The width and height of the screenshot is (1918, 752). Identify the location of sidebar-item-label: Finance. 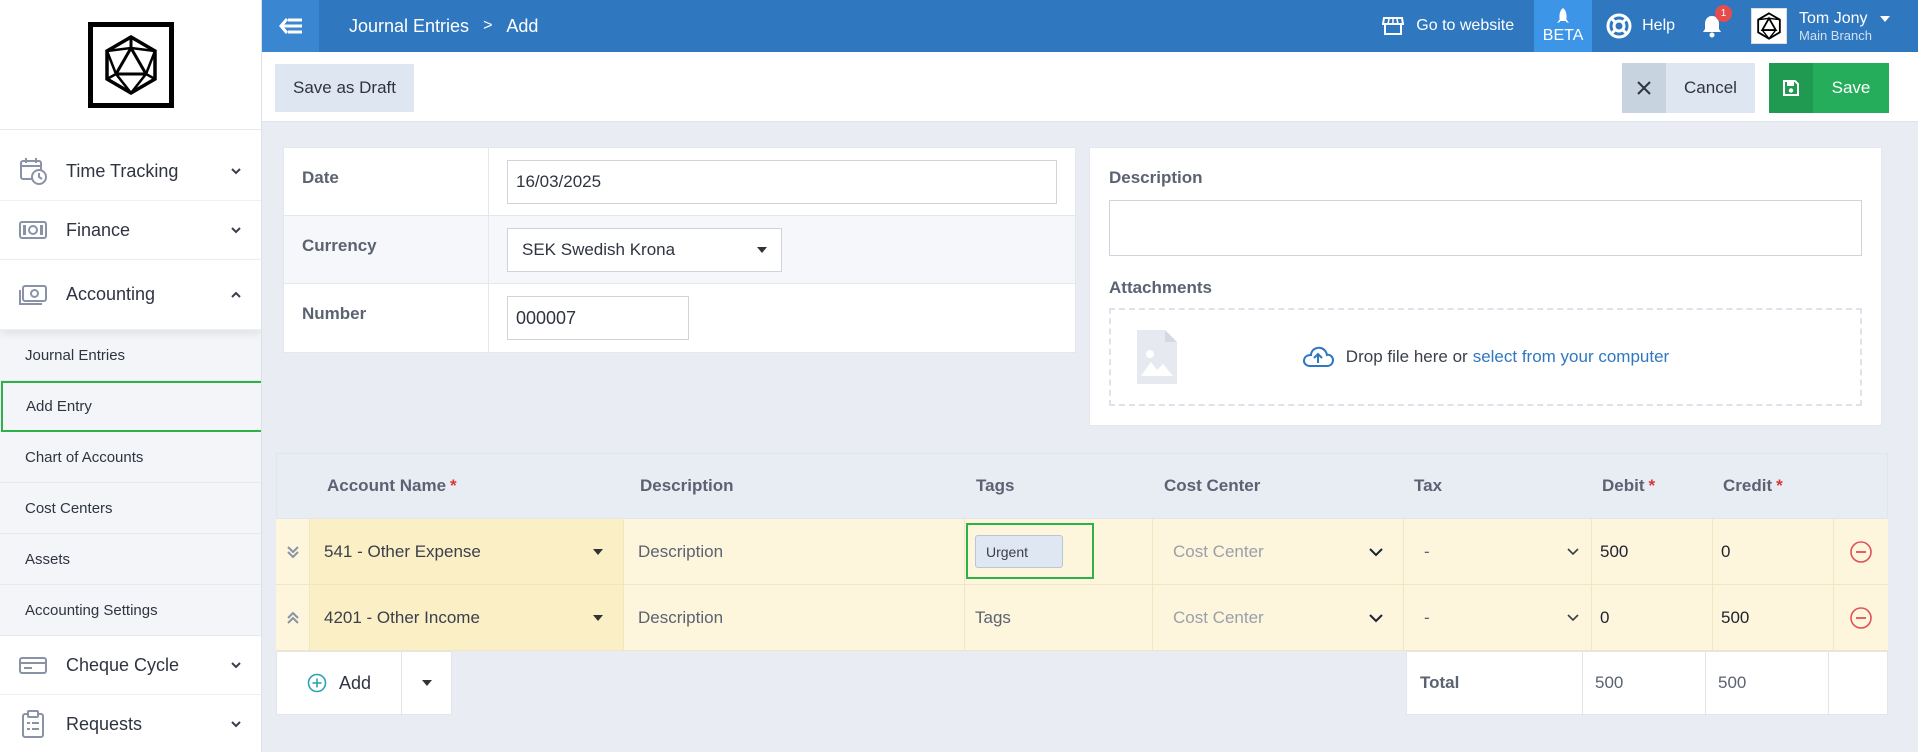
(98, 229).